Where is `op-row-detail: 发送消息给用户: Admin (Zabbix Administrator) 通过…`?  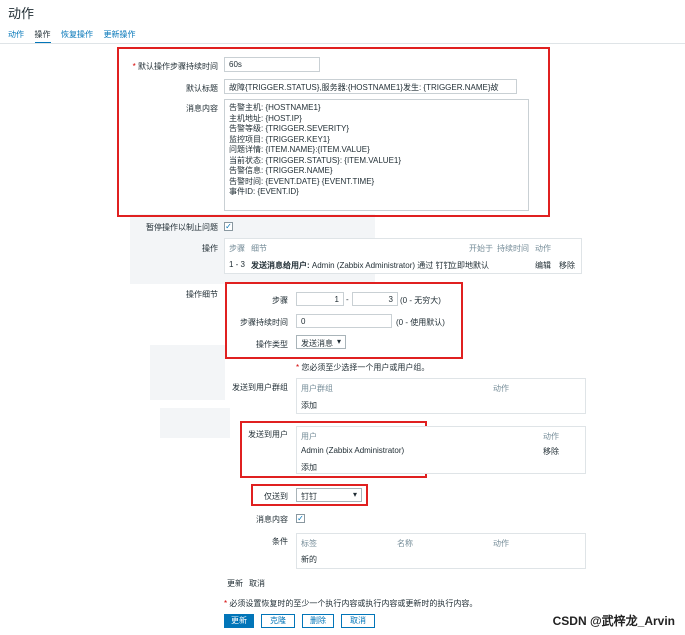 op-row-detail: 发送消息给用户: Admin (Zabbix Administrator) 通过… is located at coordinates (351, 265).